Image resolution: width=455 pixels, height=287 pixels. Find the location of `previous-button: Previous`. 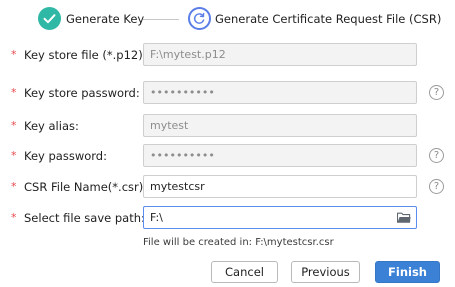

previous-button: Previous is located at coordinates (325, 272).